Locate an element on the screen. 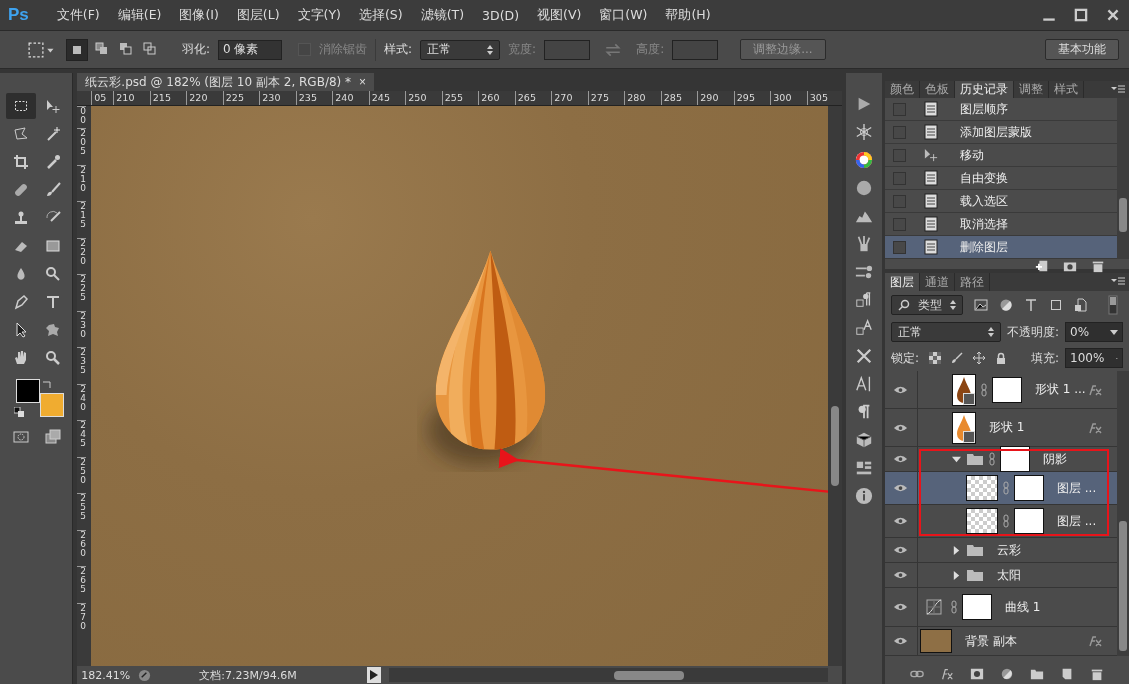 The image size is (1129, 684). menu-arrow-icon is located at coordinates (374, 675).